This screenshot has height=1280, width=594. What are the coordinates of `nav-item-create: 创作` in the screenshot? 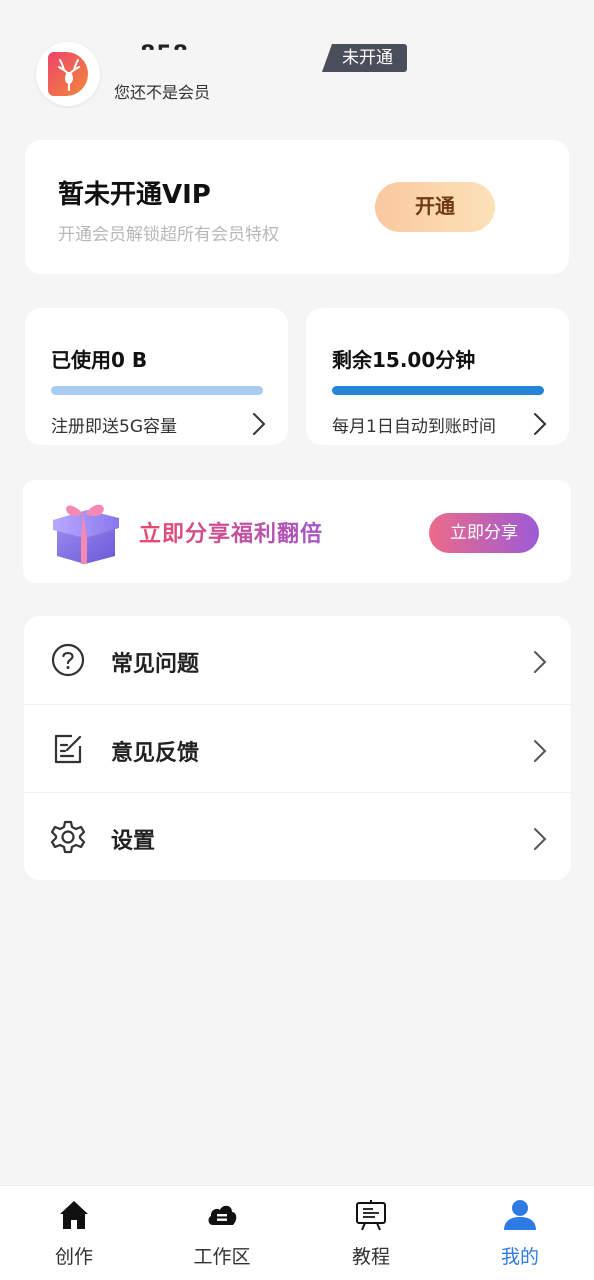 It's located at (74, 1233).